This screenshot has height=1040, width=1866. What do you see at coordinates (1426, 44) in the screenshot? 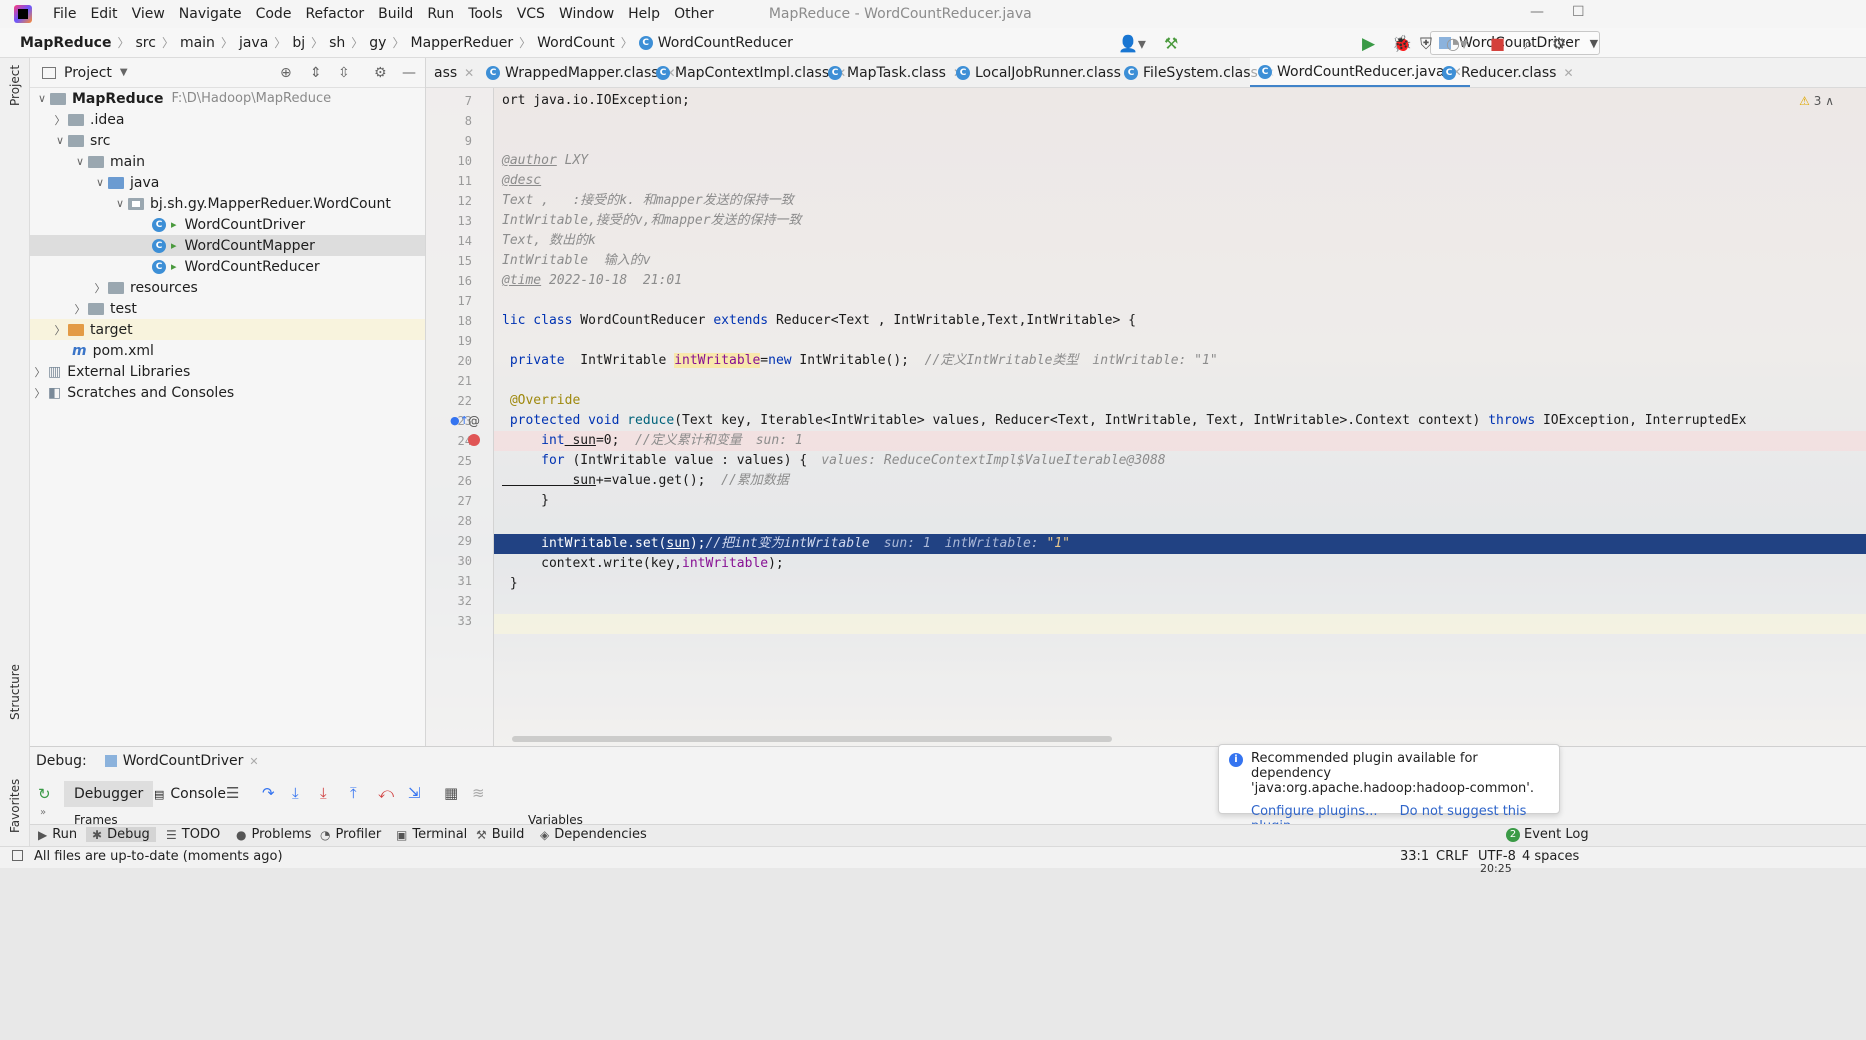
I see `coverage-icon: ⛨` at bounding box center [1426, 44].